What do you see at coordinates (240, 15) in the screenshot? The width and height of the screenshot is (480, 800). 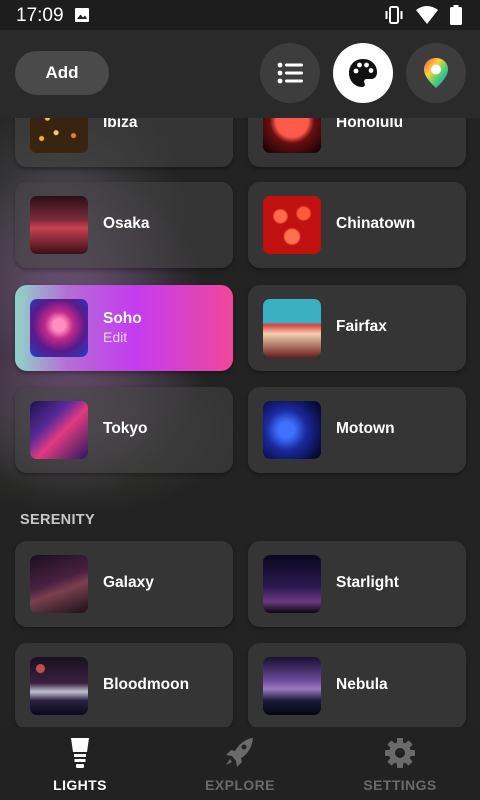 I see `status-bar: 17:09` at bounding box center [240, 15].